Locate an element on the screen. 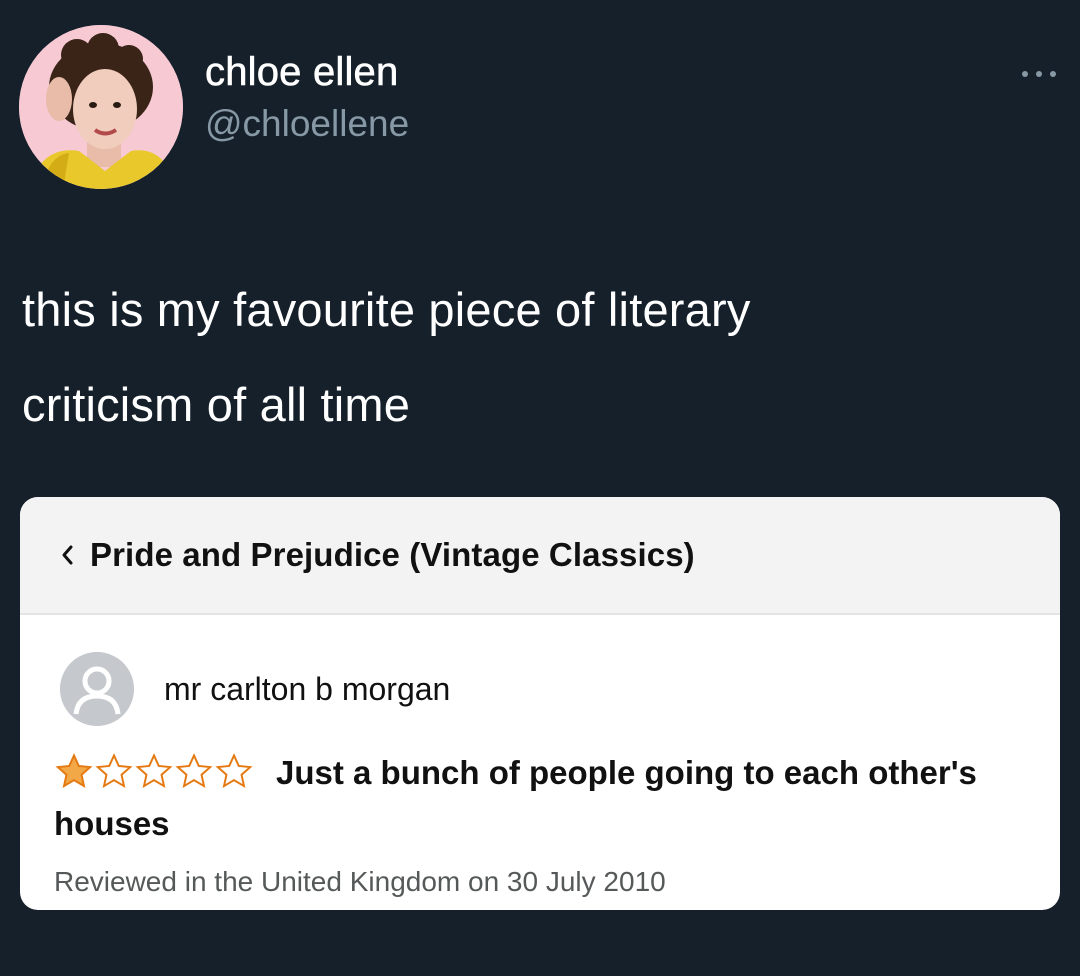  chevron-left-icon is located at coordinates (67, 555).